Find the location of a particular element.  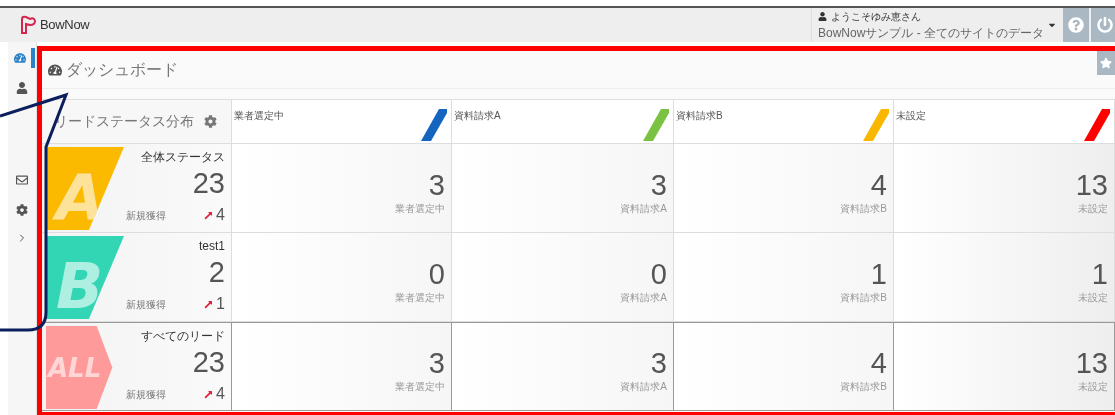

user-greeting: ようこそゆみ恵さん is located at coordinates (876, 16).